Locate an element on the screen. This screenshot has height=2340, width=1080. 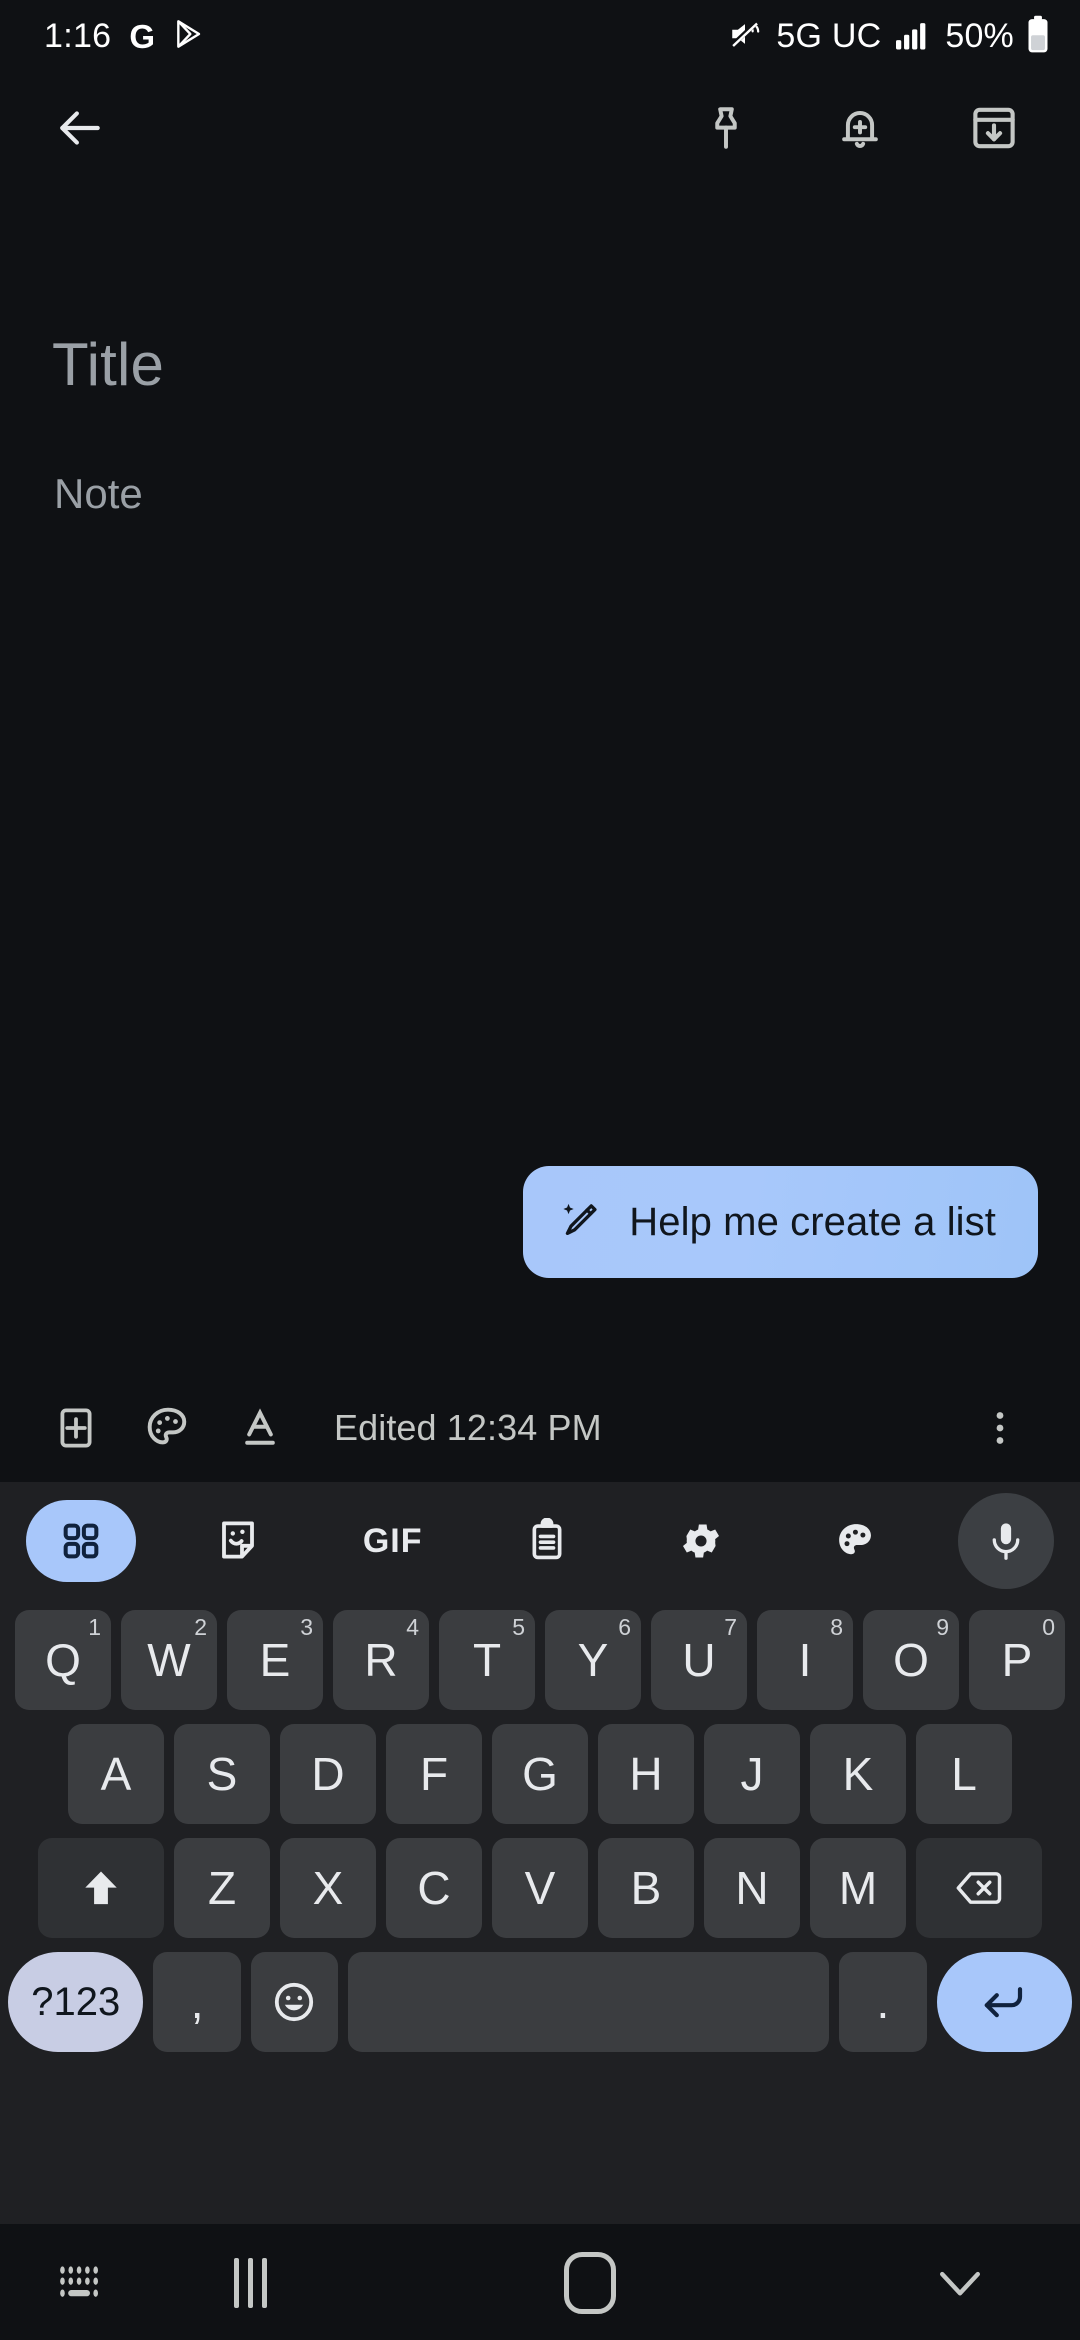
recent-apps-button is located at coordinates (250, 2283).